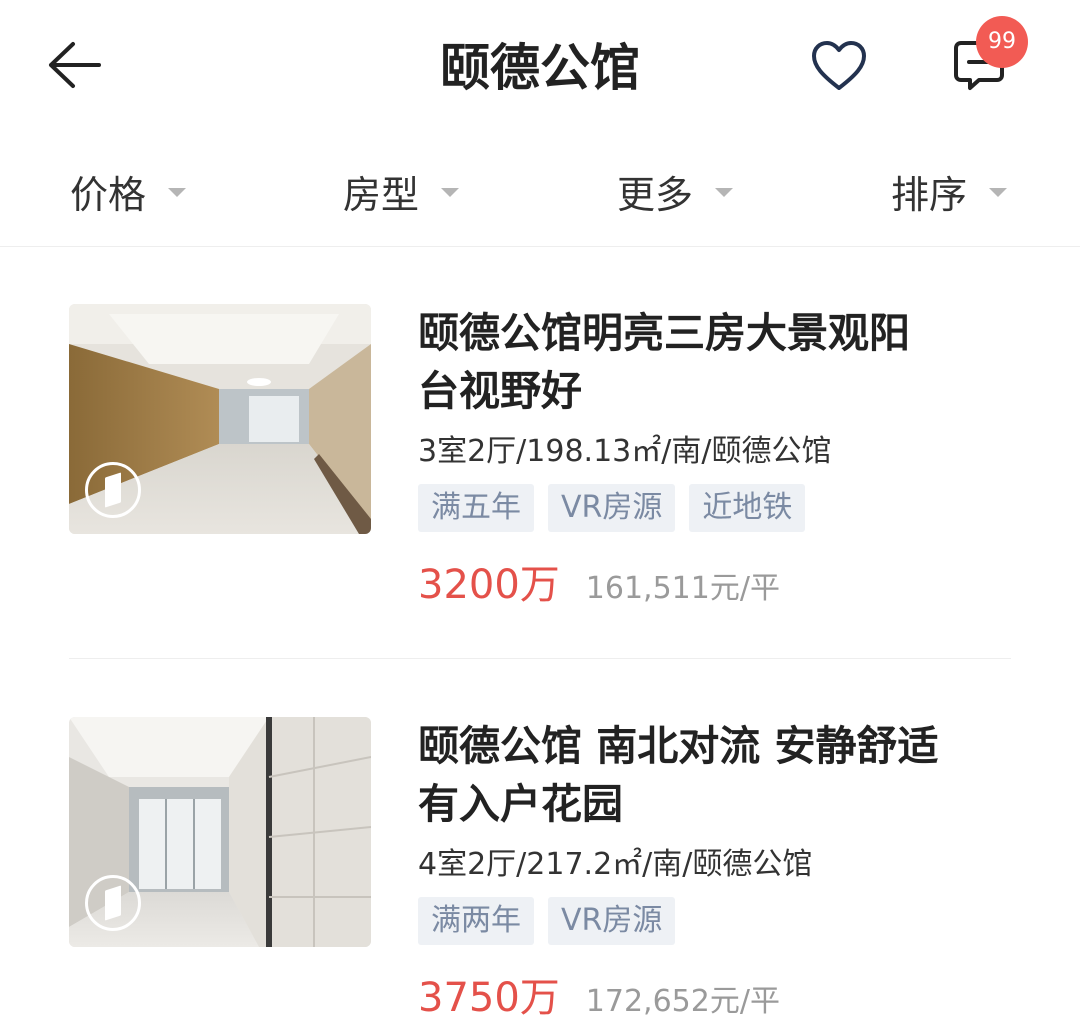 The width and height of the screenshot is (1080, 1034). I want to click on tag: 近地铁, so click(747, 508).